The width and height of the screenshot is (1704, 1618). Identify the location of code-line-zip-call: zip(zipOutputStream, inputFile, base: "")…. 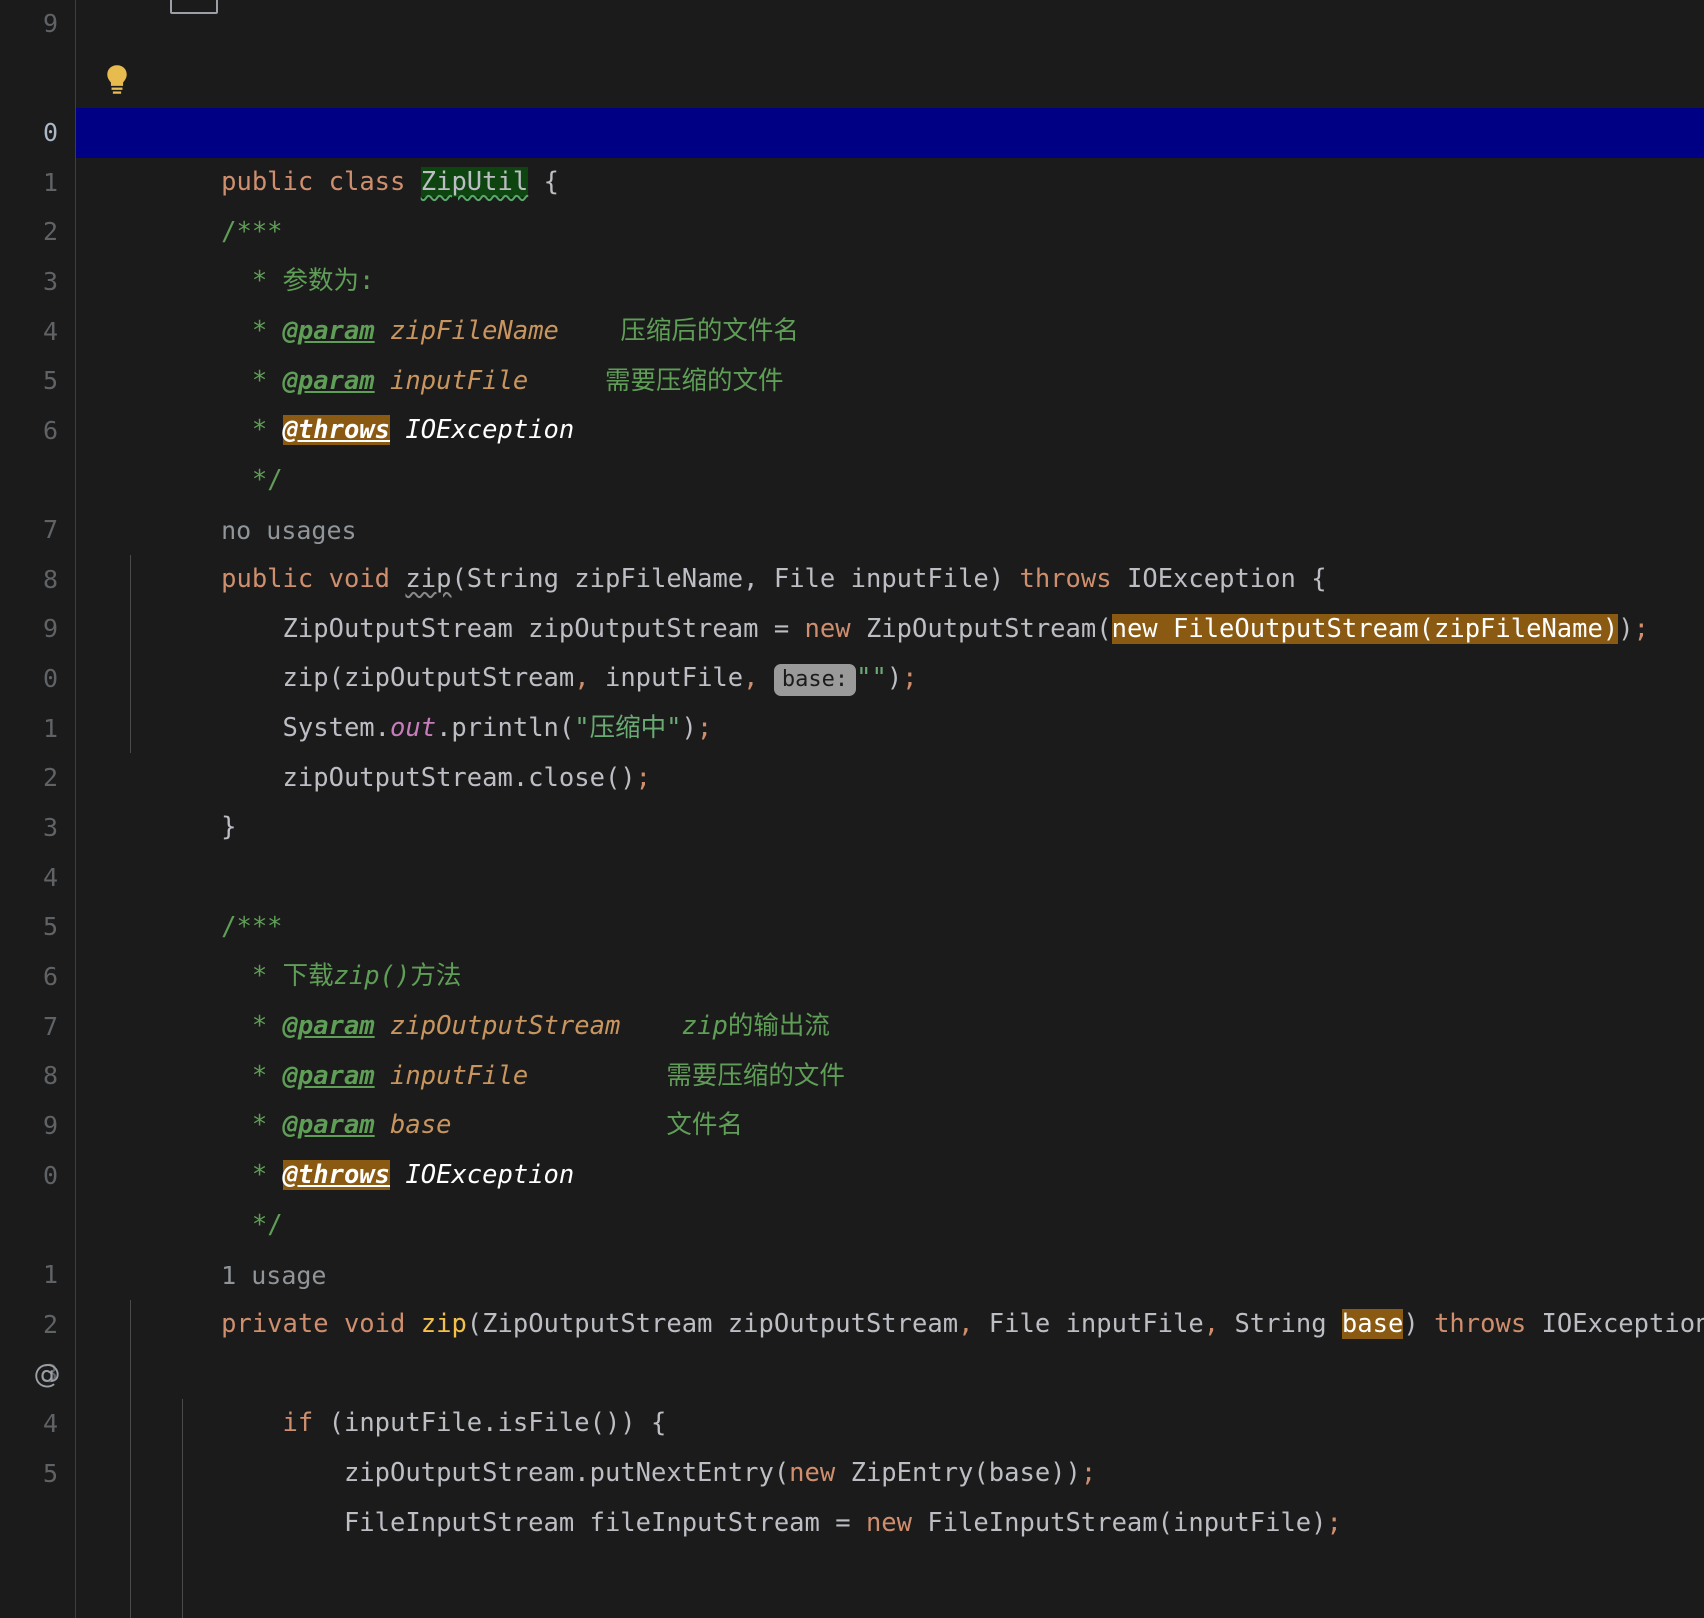
(890, 650).